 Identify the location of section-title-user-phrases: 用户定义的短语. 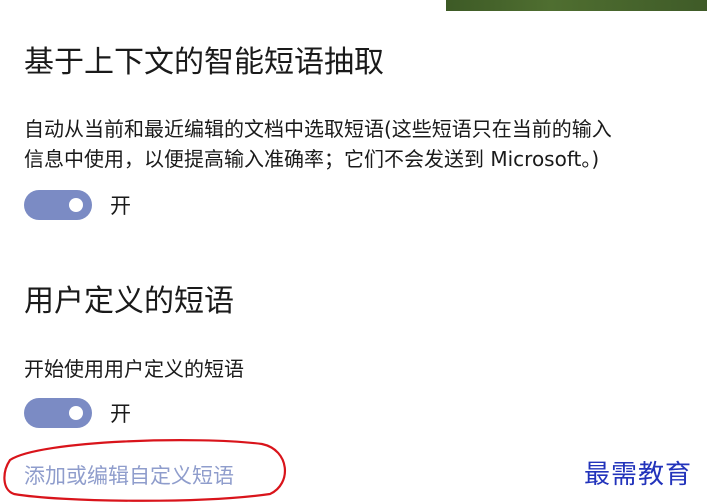
(129, 301).